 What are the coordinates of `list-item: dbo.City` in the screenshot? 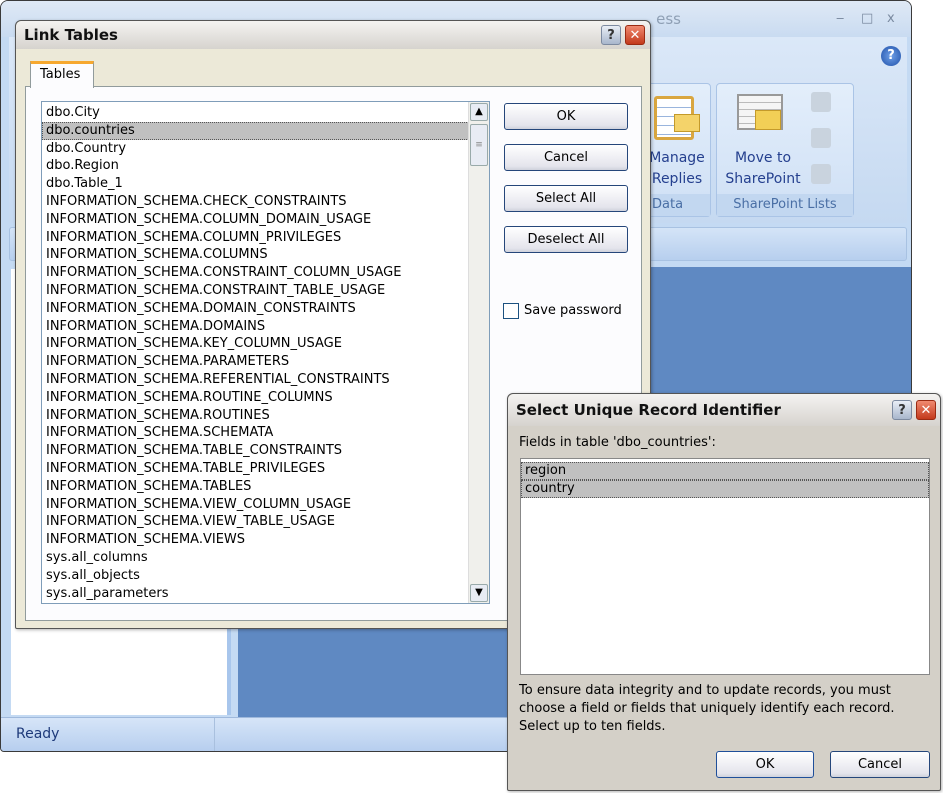 It's located at (265, 113).